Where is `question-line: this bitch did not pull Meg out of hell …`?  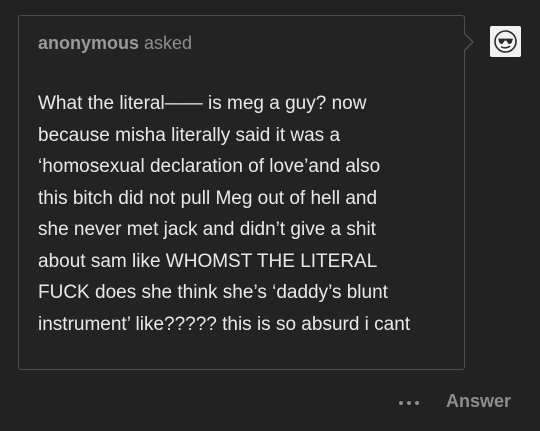 question-line: this bitch did not pull Meg out of hell … is located at coordinates (208, 198).